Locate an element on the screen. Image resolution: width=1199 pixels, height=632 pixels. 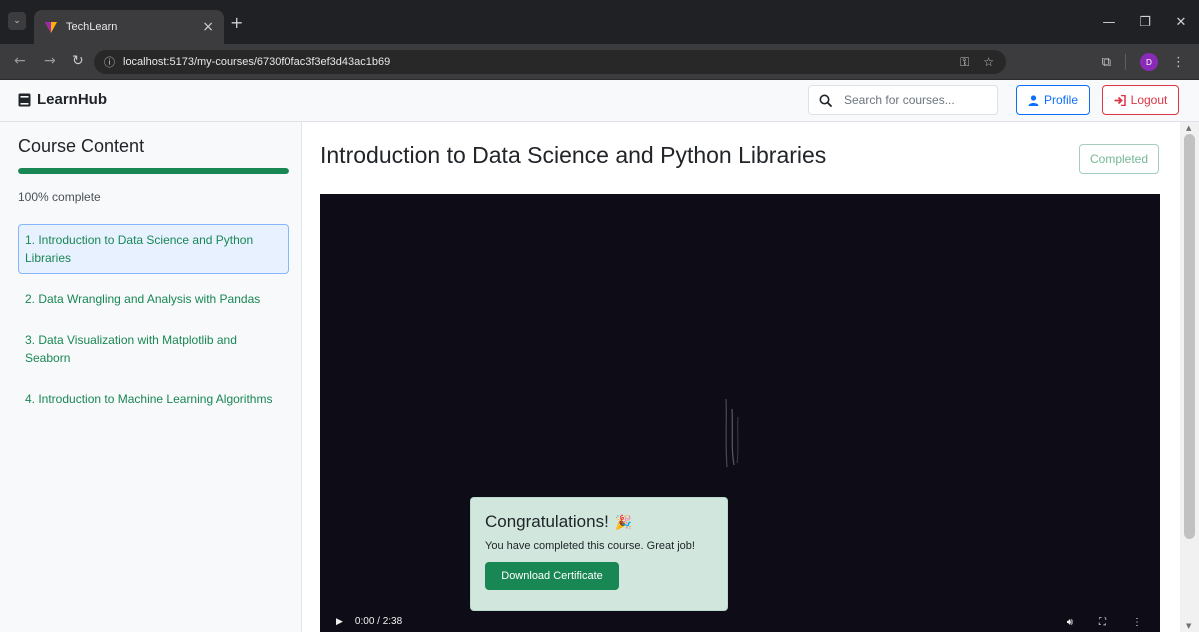
restore-icon: ❐ is located at coordinates (1145, 22).